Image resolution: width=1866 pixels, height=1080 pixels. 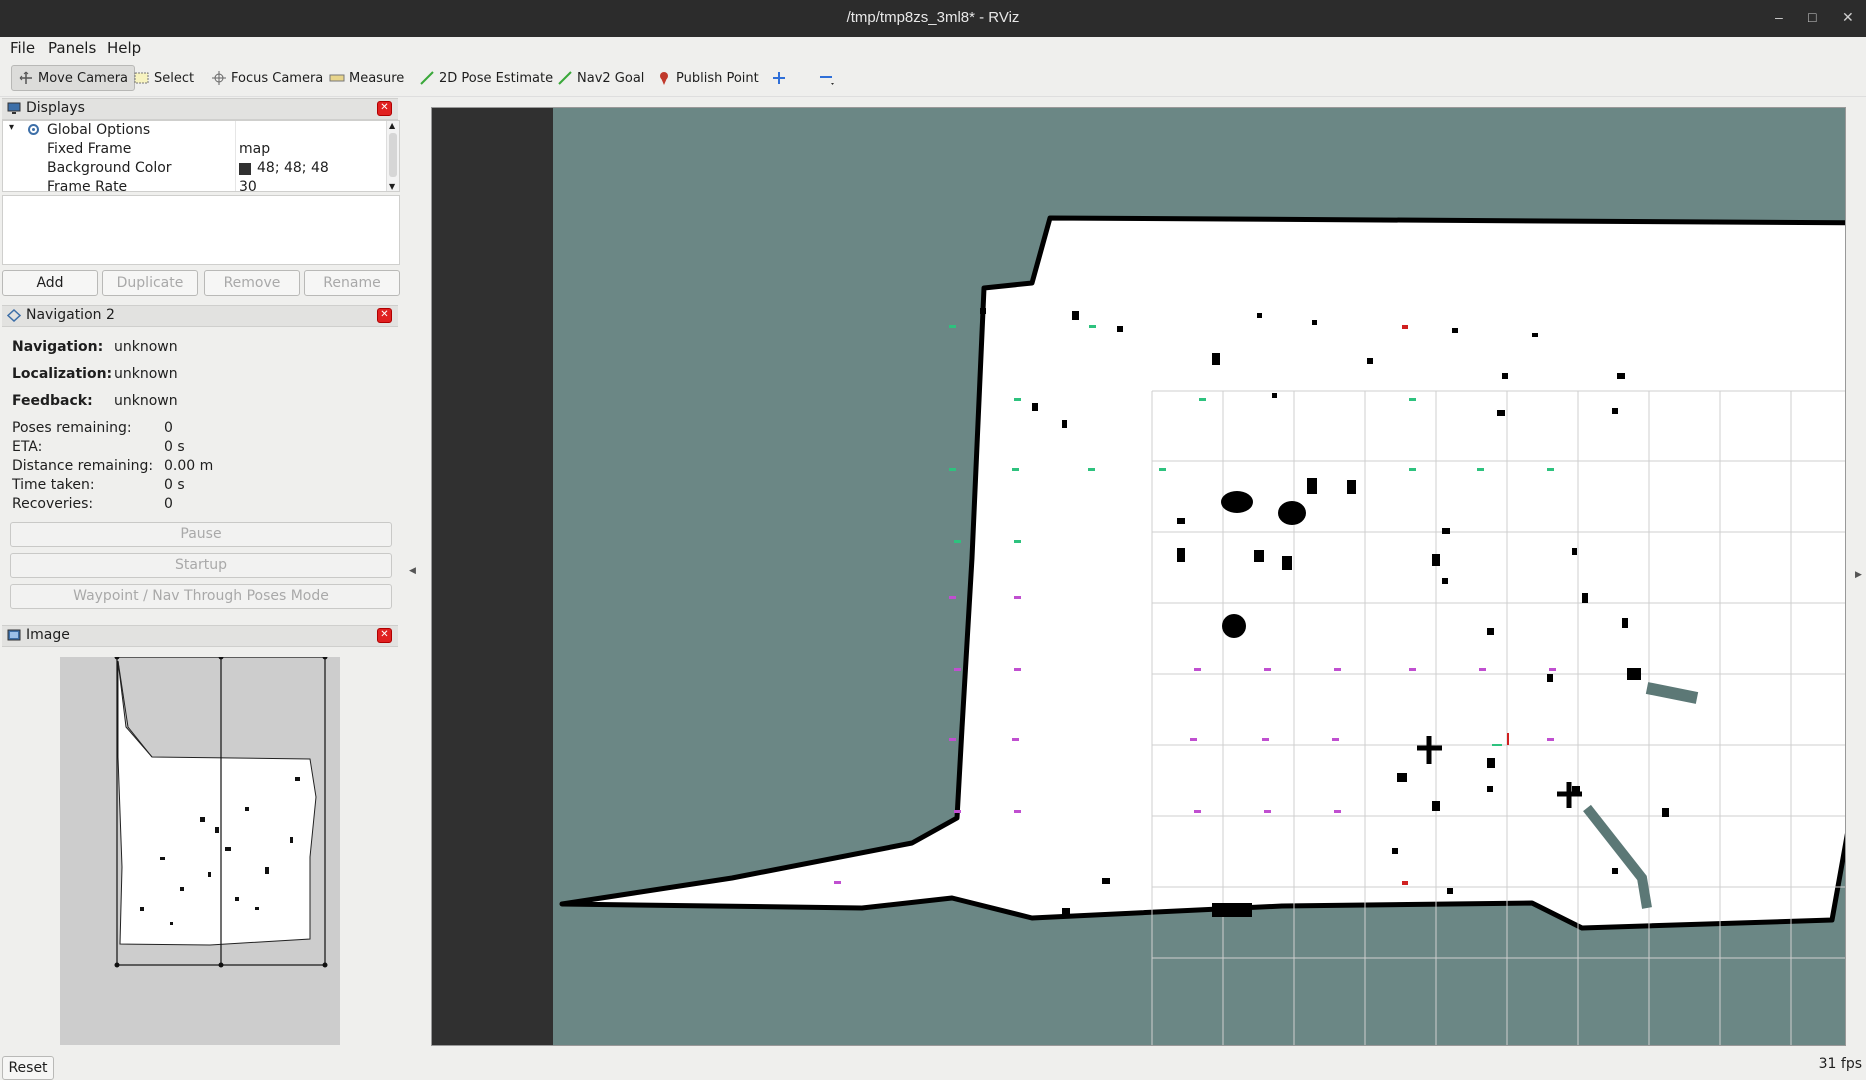 I want to click on nav2-goal-tool: Nav2 Goal, so click(x=600, y=78).